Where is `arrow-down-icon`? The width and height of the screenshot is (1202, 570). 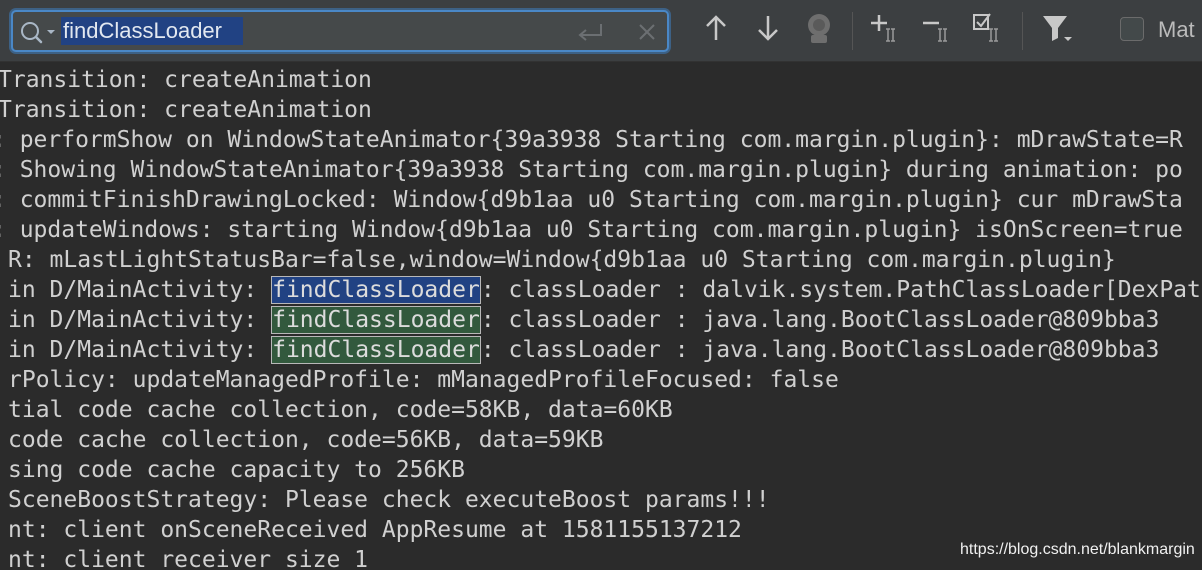
arrow-down-icon is located at coordinates (768, 30).